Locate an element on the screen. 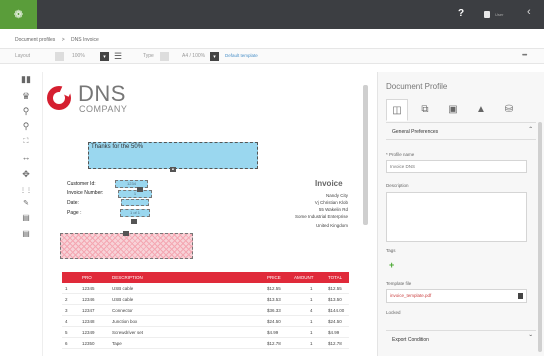 The height and width of the screenshot is (356, 544). layout-label: Layout is located at coordinates (23, 56).